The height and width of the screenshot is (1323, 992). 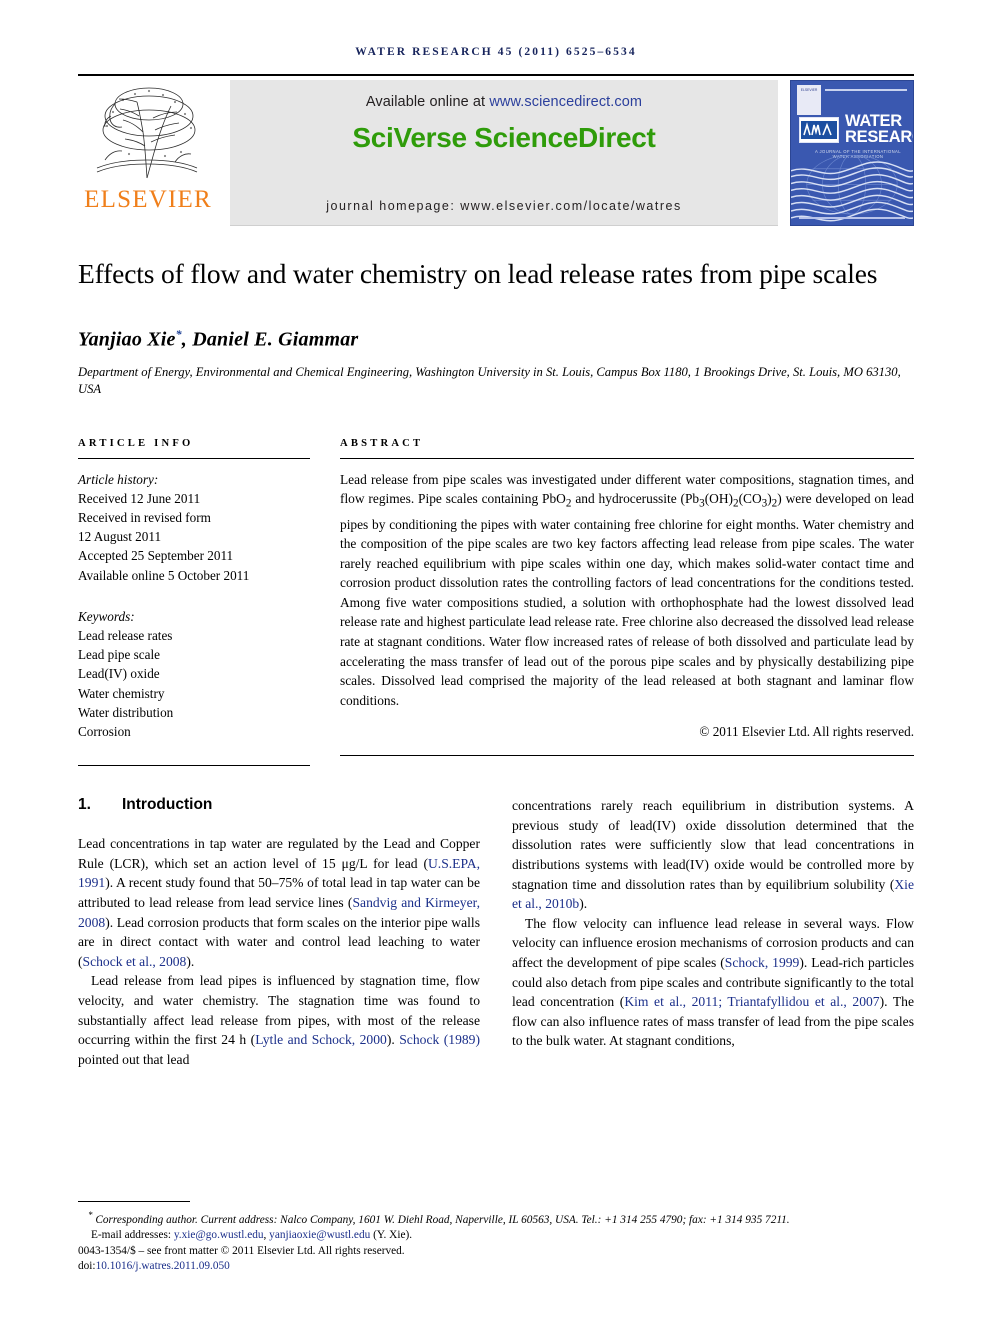 What do you see at coordinates (90, 1214) in the screenshot?
I see `footnote-marker: *` at bounding box center [90, 1214].